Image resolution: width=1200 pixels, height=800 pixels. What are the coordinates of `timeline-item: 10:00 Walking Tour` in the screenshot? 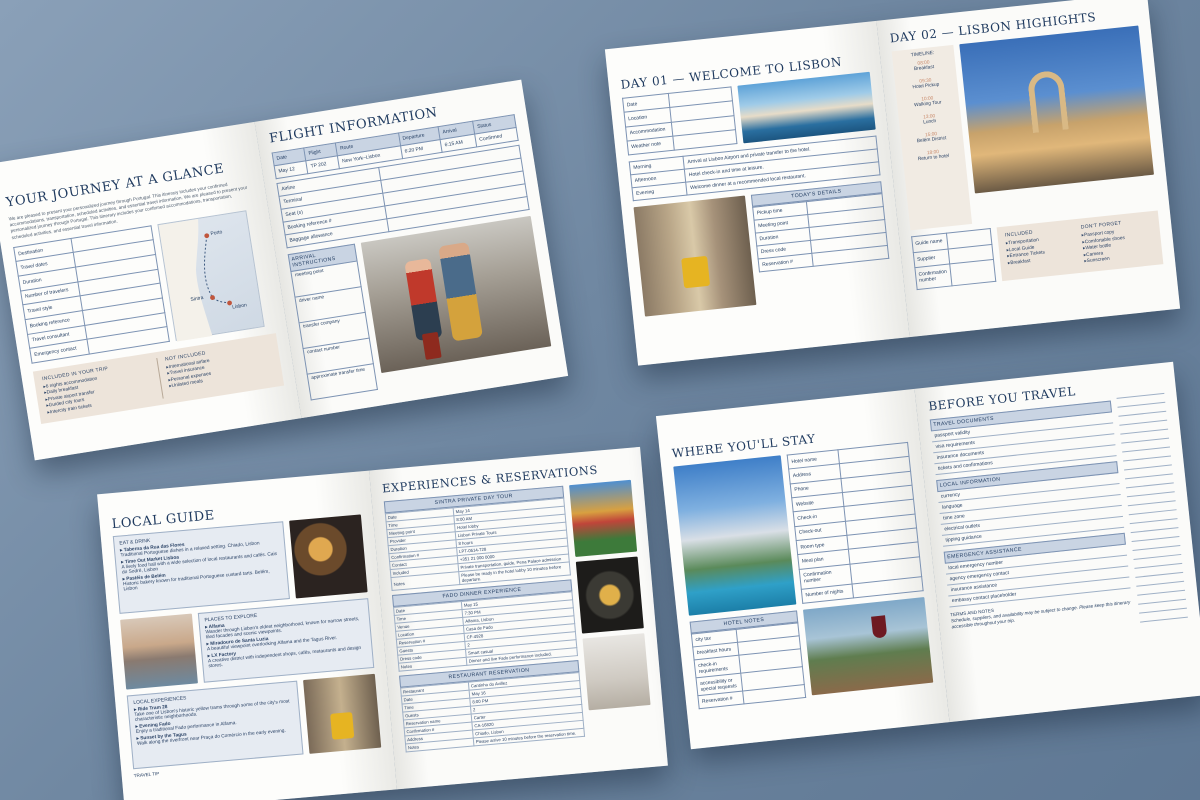 It's located at (927, 102).